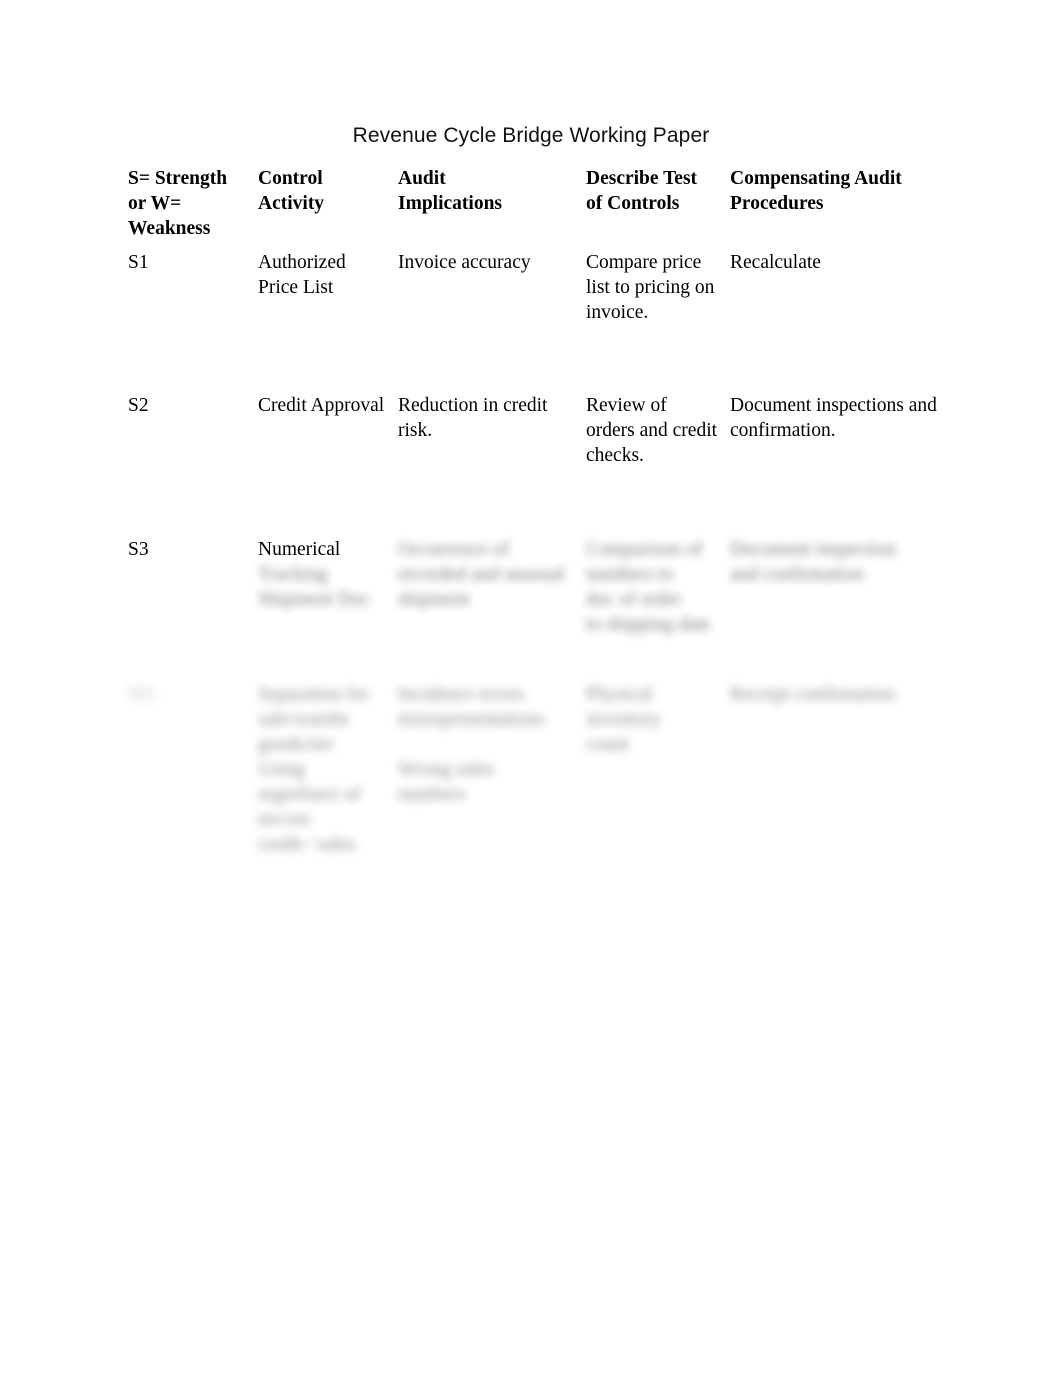 The image size is (1062, 1377). I want to click on header-line: Activity, so click(291, 203).